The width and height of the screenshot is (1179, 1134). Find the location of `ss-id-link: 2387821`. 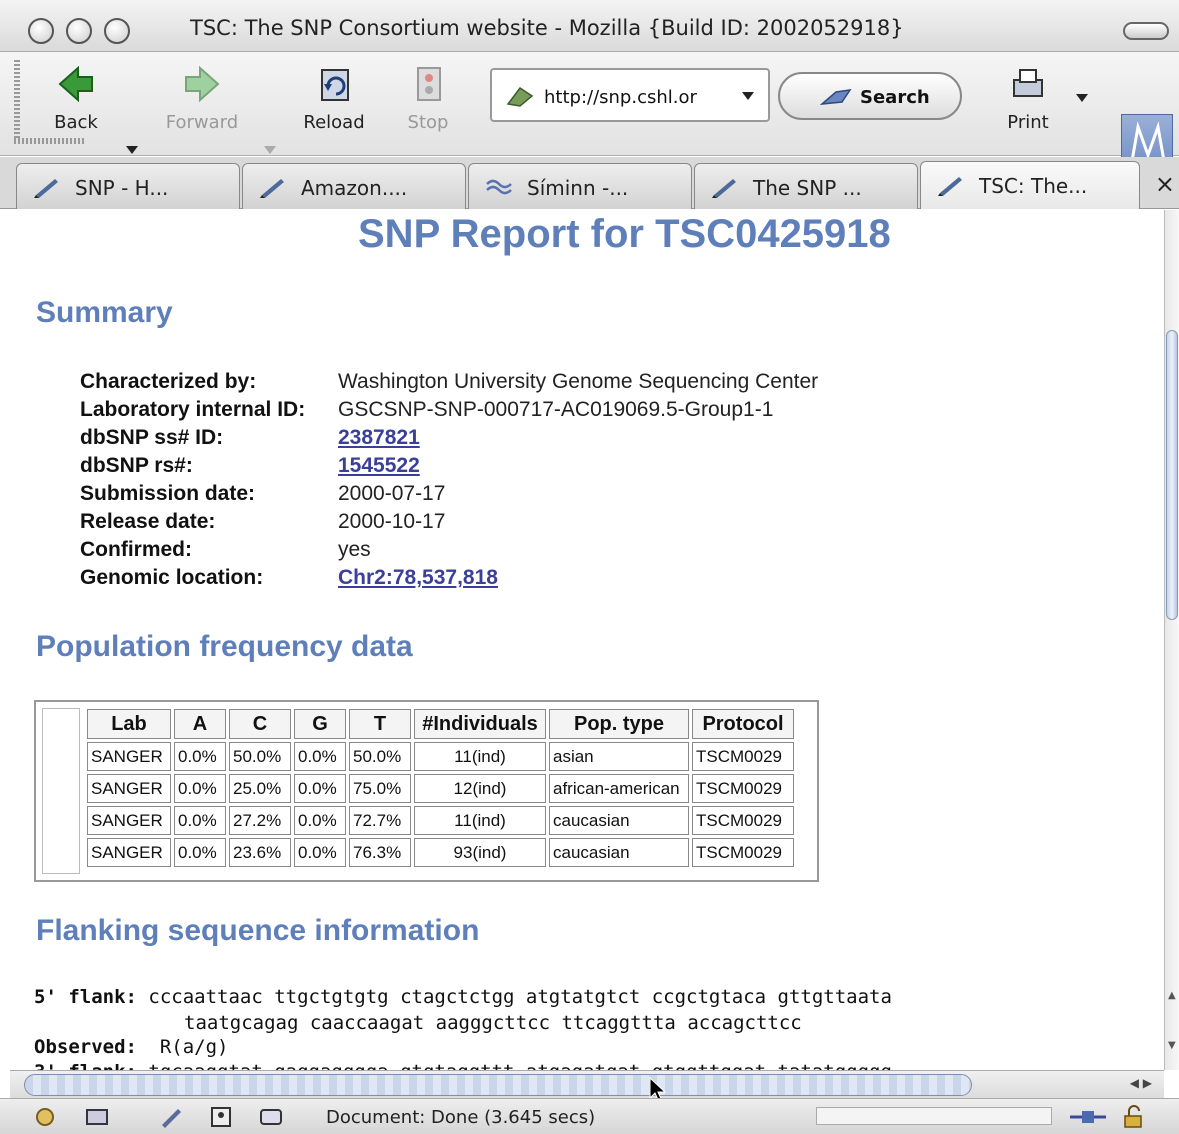

ss-id-link: 2387821 is located at coordinates (379, 437).